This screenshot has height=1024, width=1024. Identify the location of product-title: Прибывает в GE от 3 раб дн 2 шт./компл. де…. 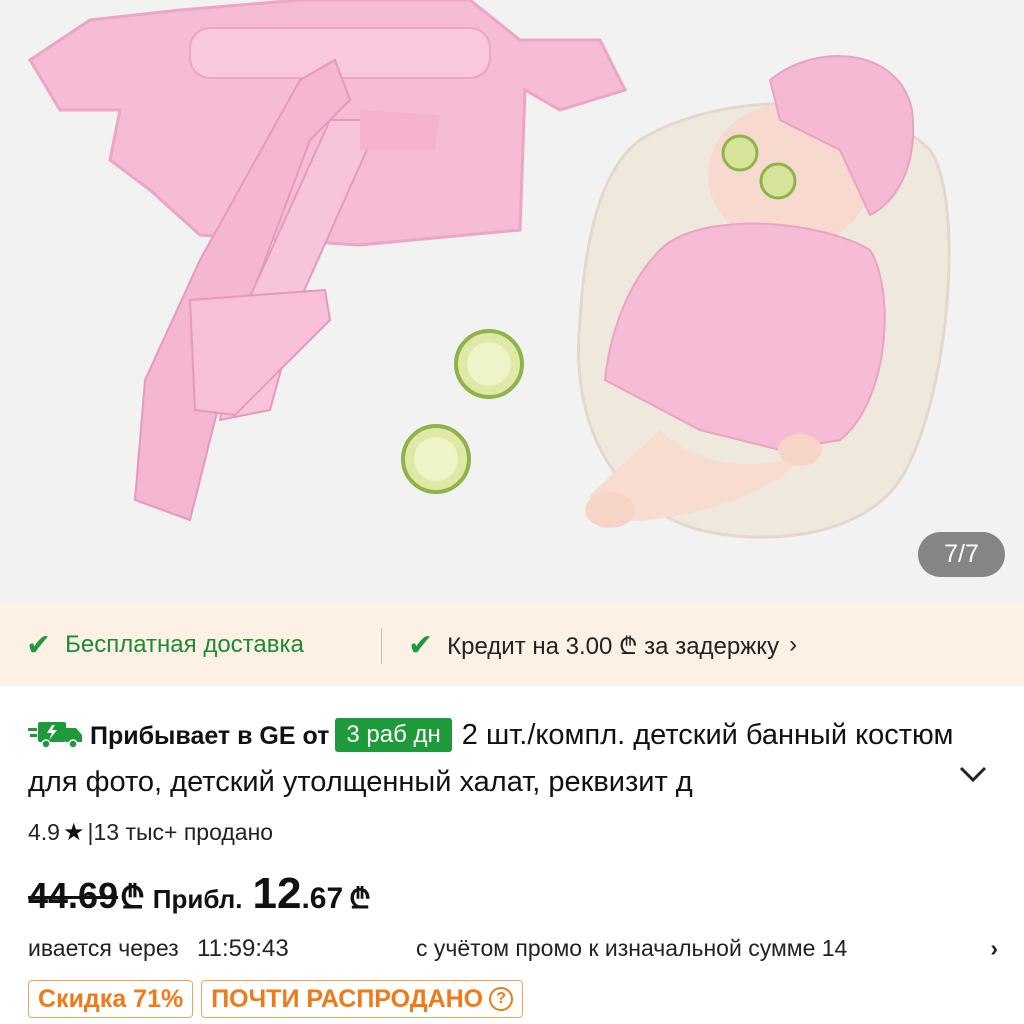
(498, 758).